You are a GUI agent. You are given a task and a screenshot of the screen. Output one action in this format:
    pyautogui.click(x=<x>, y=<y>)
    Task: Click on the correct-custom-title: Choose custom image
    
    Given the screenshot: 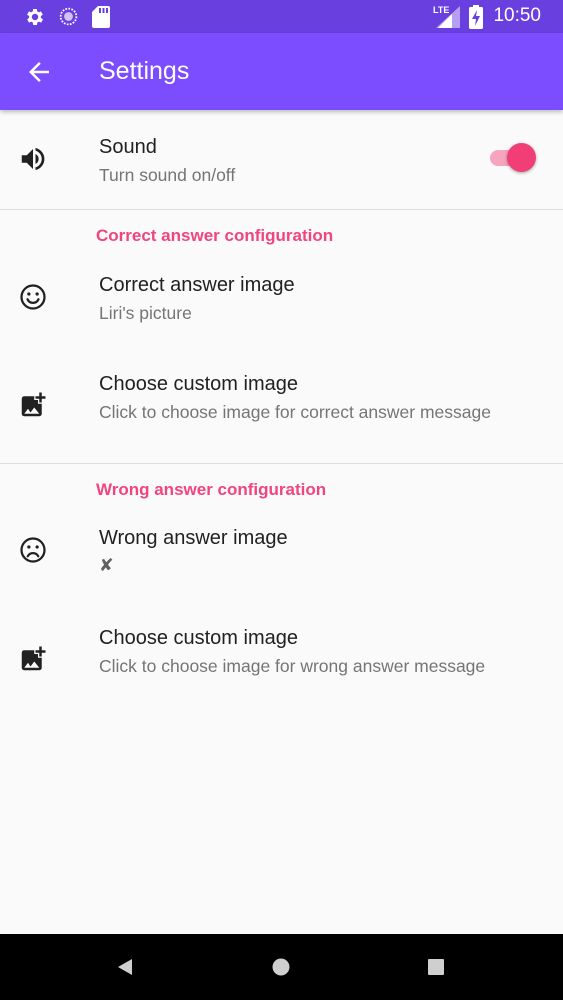 What is the action you would take?
    pyautogui.click(x=198, y=384)
    